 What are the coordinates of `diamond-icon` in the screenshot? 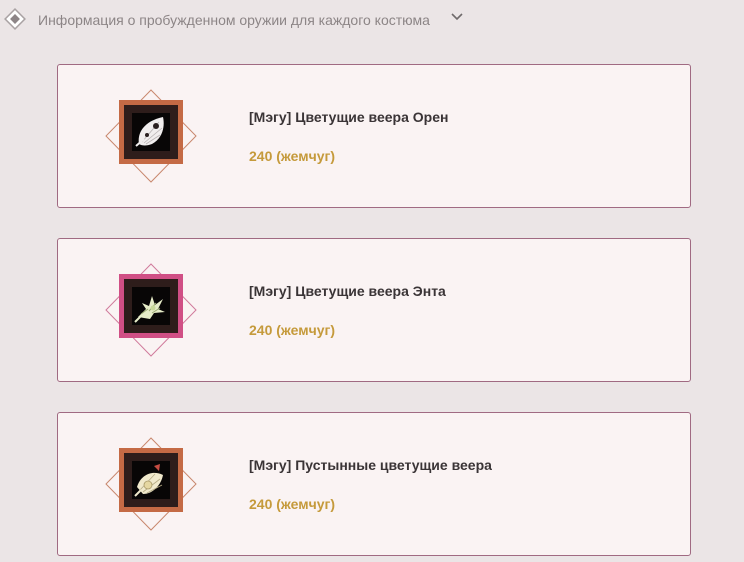 It's located at (15, 19).